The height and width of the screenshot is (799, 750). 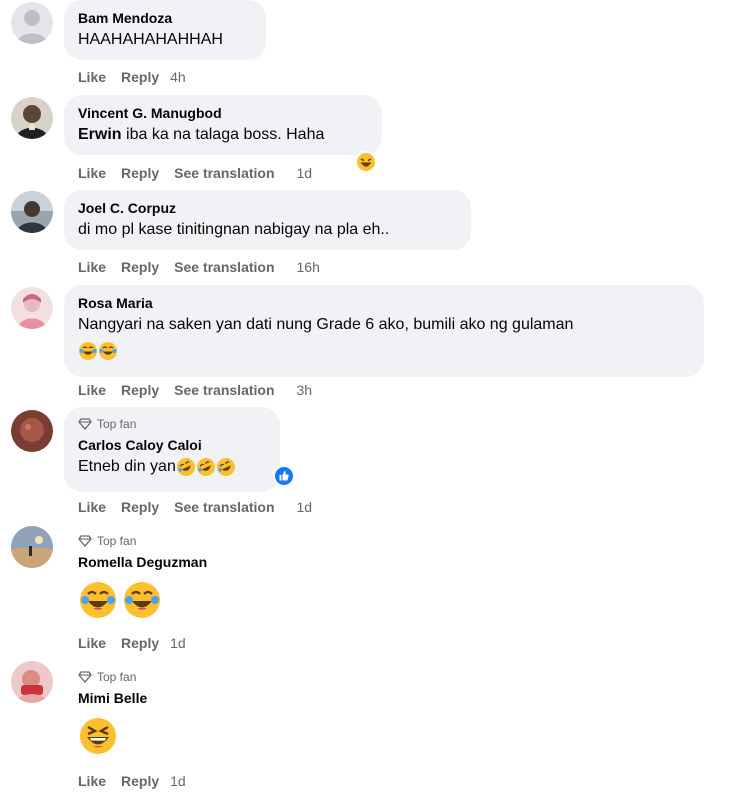 What do you see at coordinates (100, 134) in the screenshot?
I see `mention-link: Erwin` at bounding box center [100, 134].